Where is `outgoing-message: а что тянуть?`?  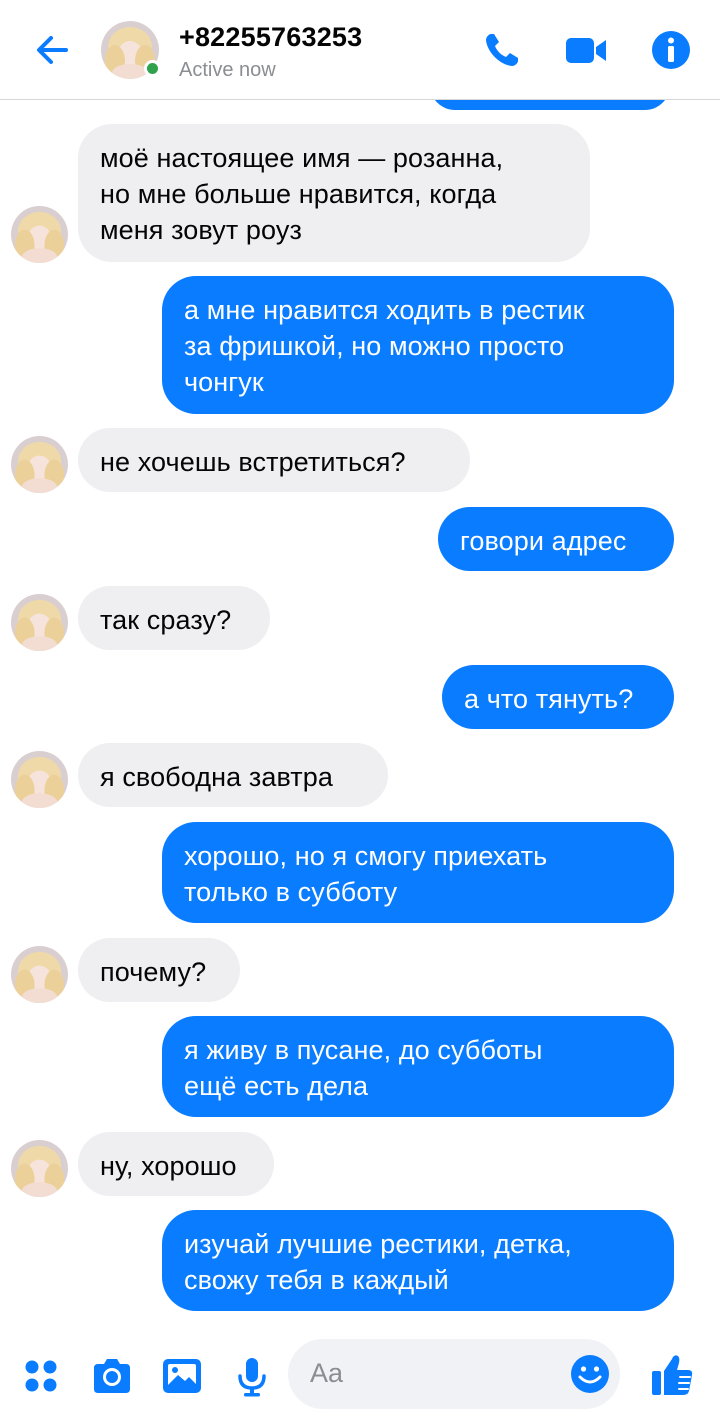 outgoing-message: а что тянуть? is located at coordinates (558, 697).